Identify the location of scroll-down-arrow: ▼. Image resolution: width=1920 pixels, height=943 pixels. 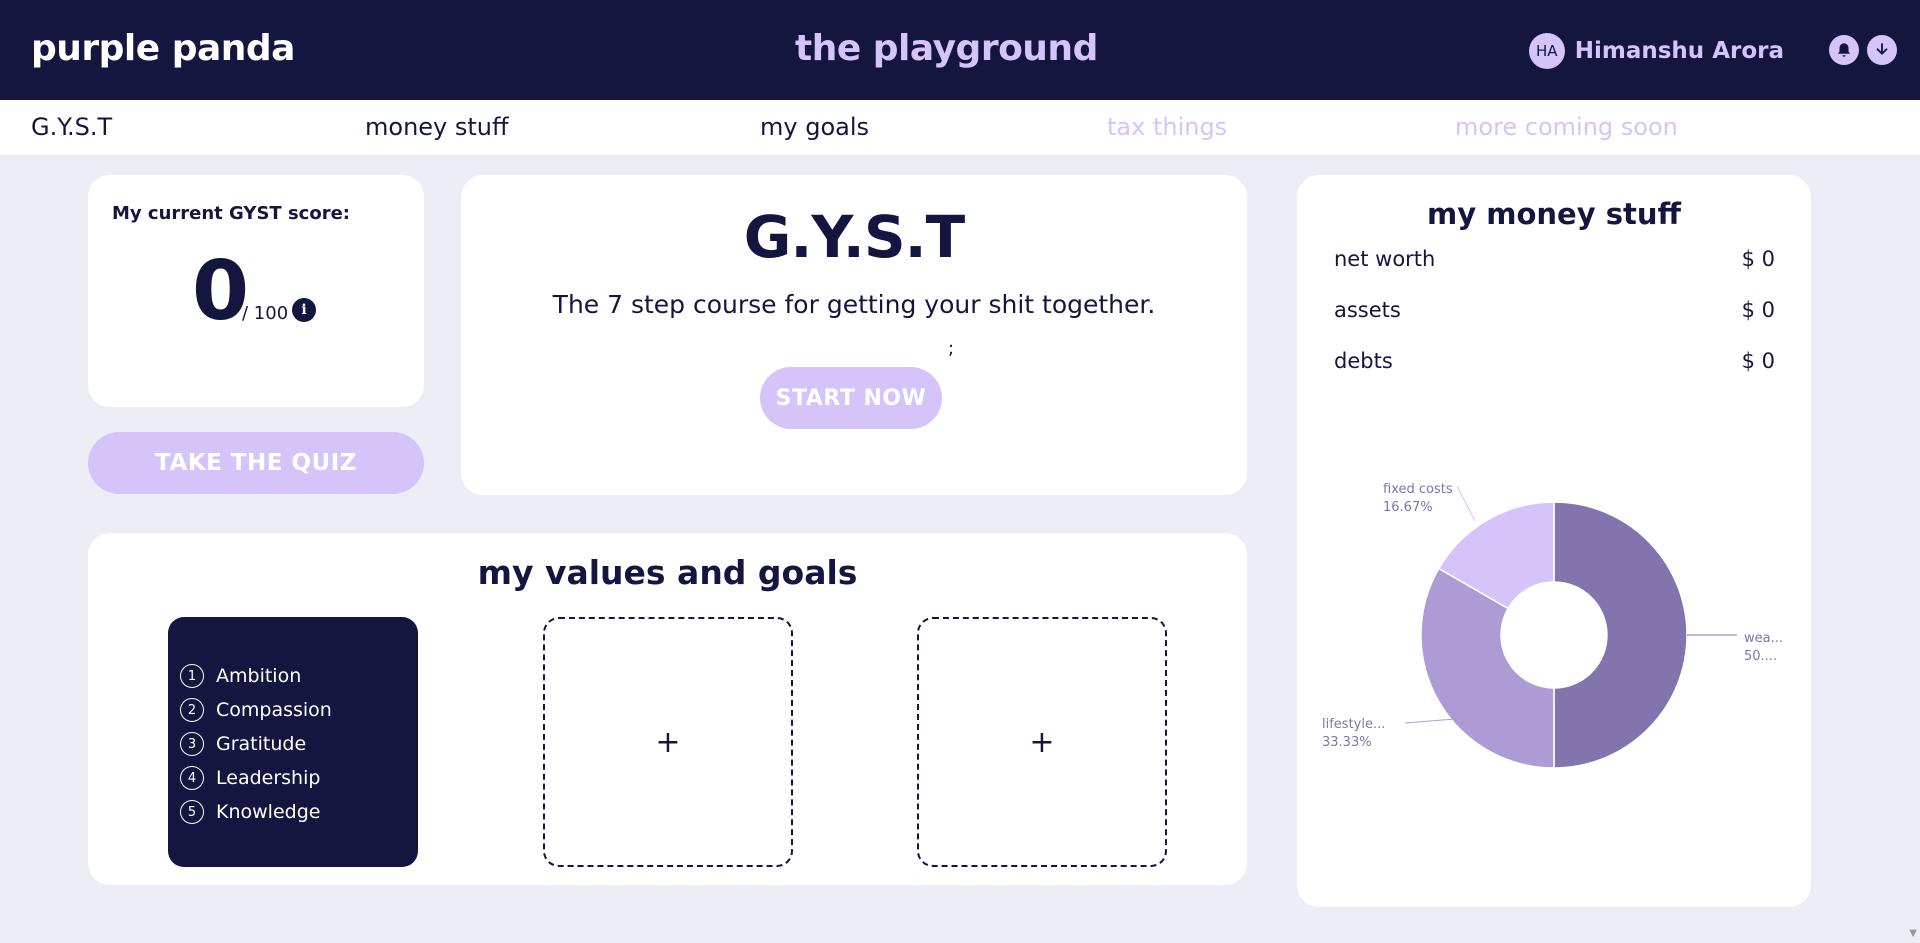
(1913, 933).